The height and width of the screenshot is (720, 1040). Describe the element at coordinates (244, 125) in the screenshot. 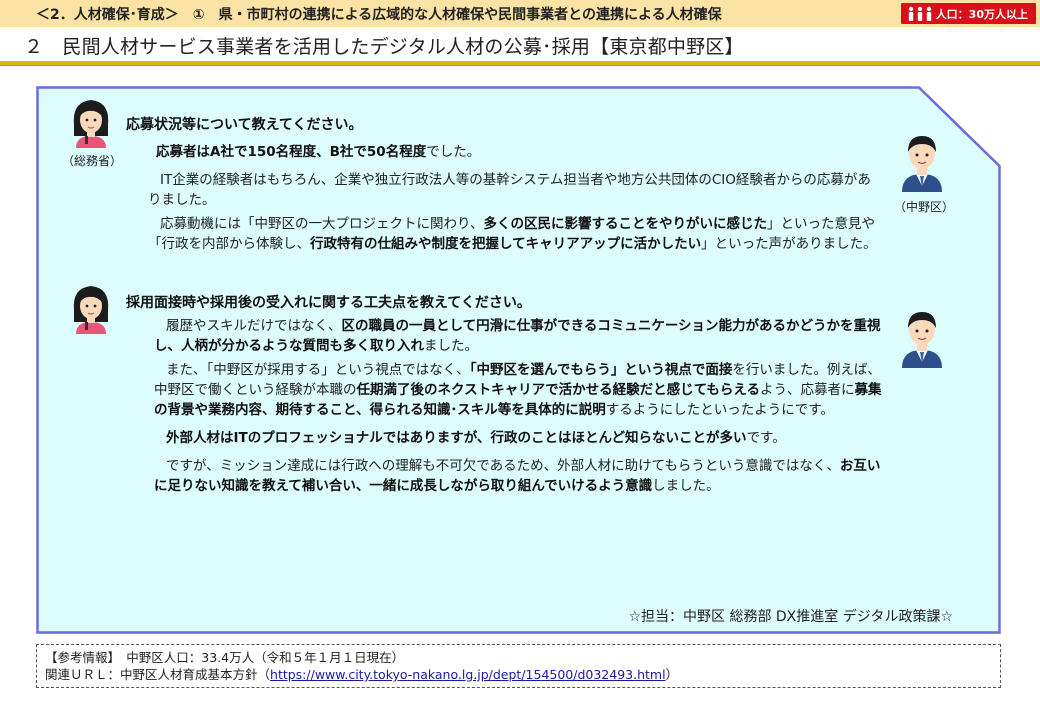

I see `question-1: 応募状況等について教えてください。` at that location.